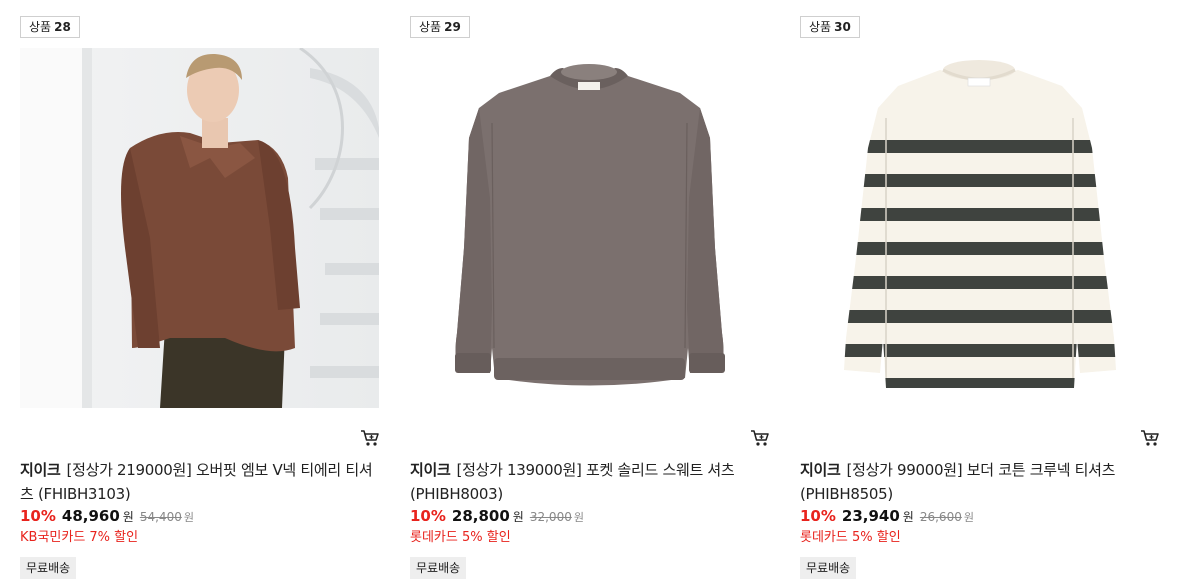 The image size is (1180, 579). What do you see at coordinates (980, 516) in the screenshot?
I see `price-row: 10% 23,940 원 26,600 원` at bounding box center [980, 516].